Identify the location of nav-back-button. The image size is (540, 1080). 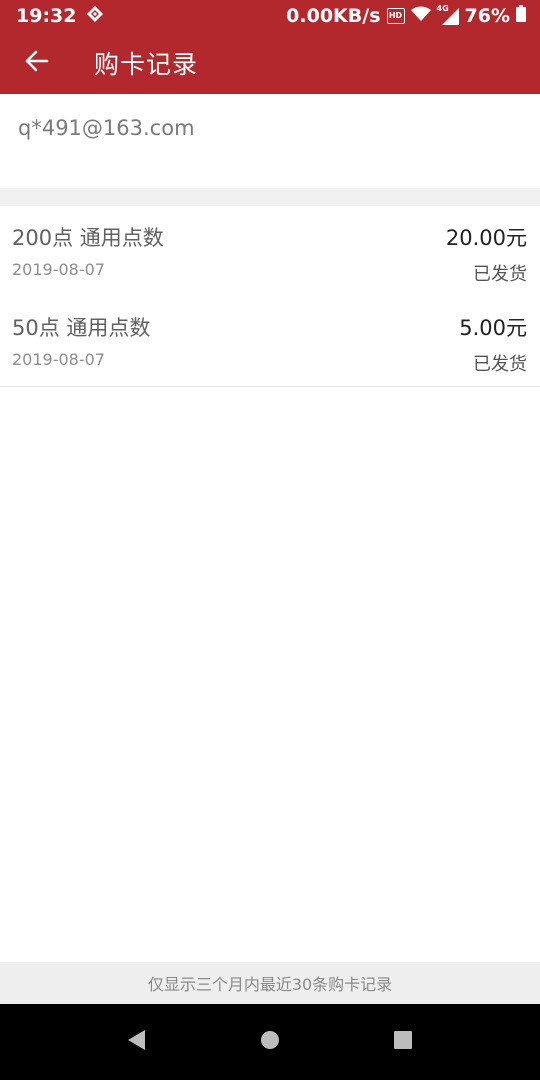
(137, 1042).